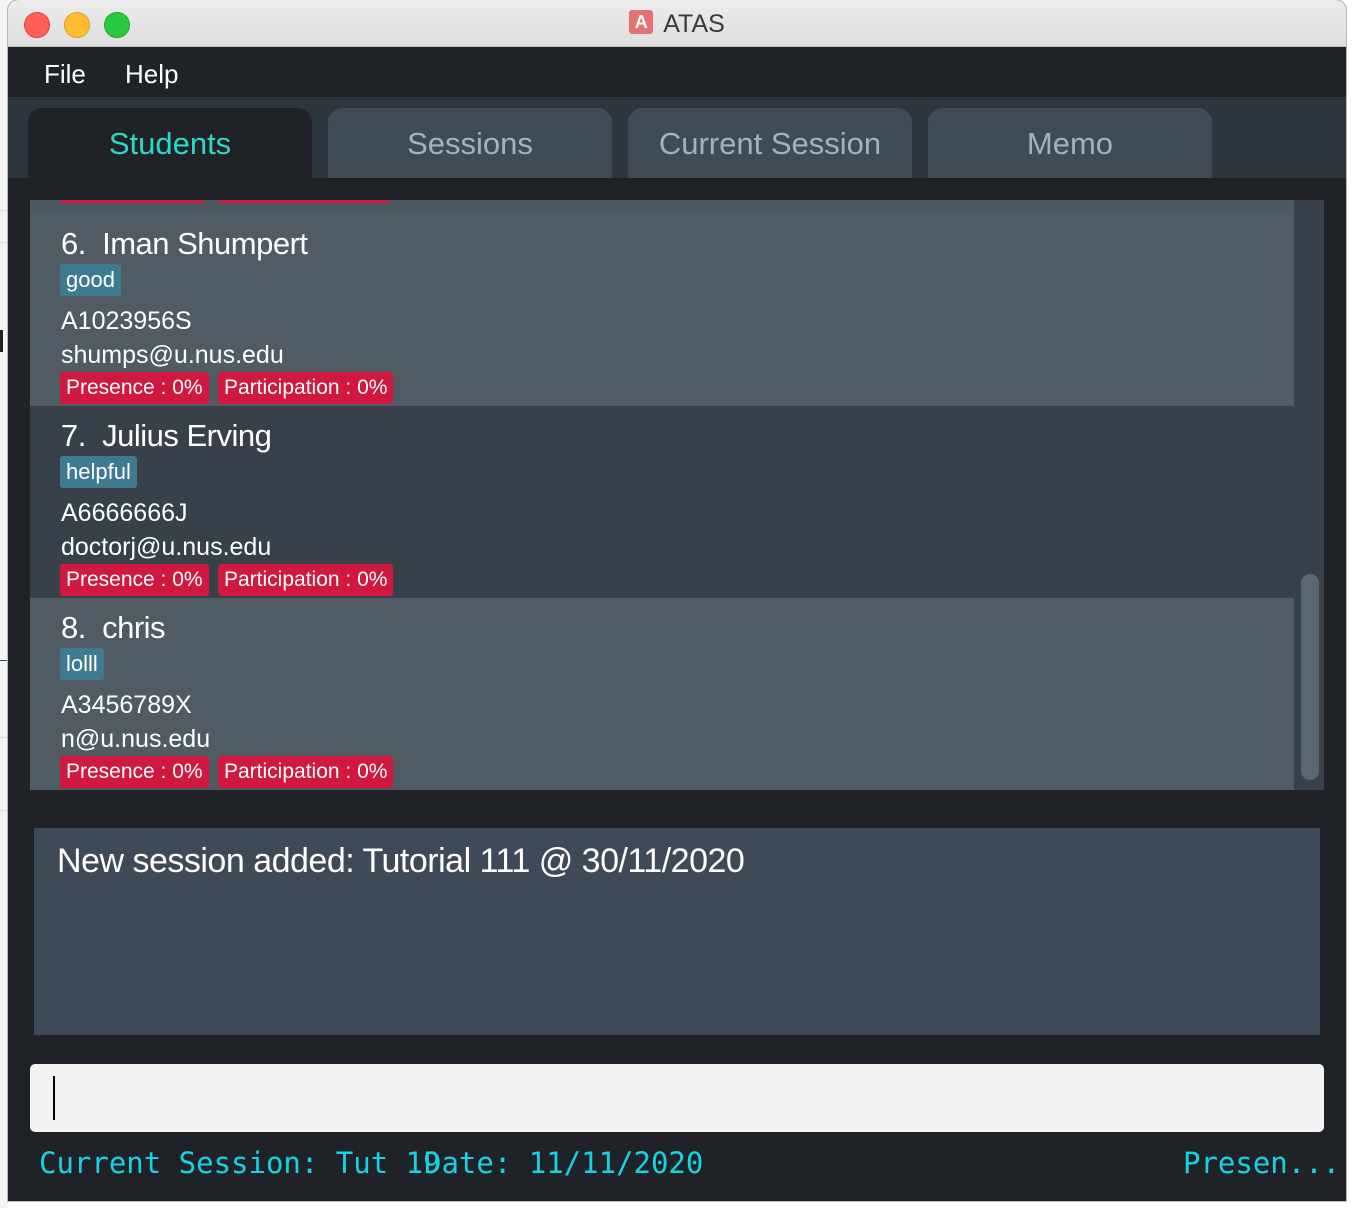 This screenshot has height=1208, width=1352. Describe the element at coordinates (677, 72) in the screenshot. I see `menu-bar: File Help` at that location.